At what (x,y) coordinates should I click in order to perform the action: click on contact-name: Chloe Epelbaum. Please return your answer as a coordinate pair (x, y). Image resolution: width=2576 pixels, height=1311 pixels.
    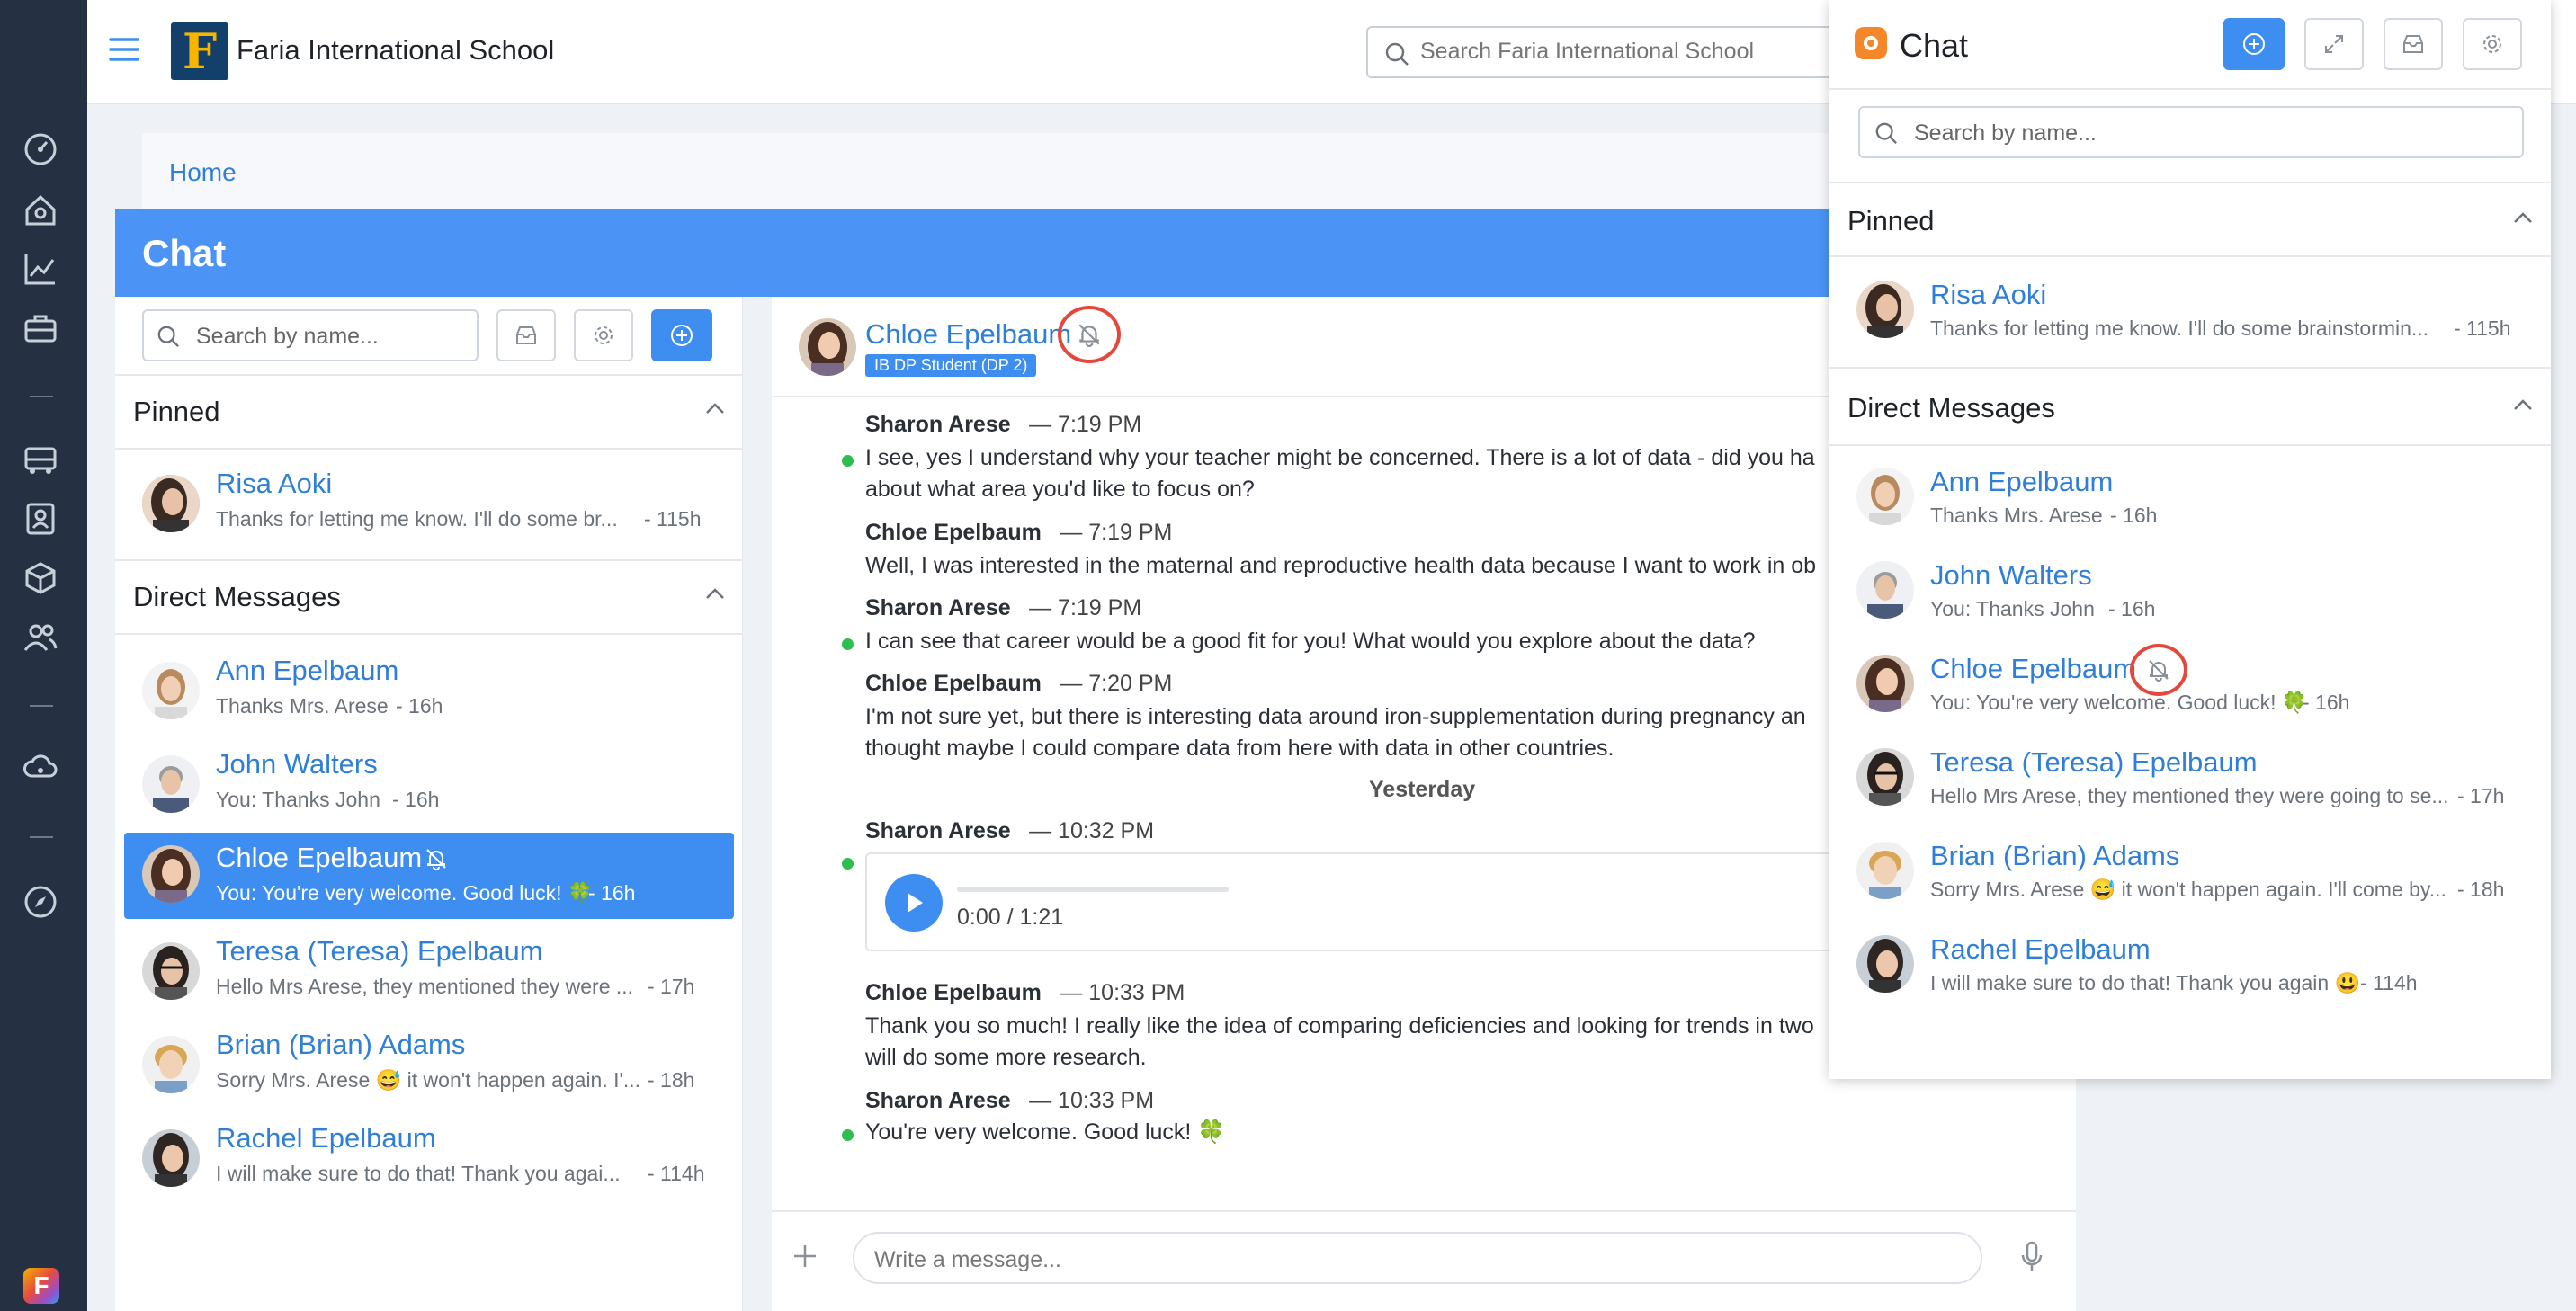
    Looking at the image, I should click on (968, 334).